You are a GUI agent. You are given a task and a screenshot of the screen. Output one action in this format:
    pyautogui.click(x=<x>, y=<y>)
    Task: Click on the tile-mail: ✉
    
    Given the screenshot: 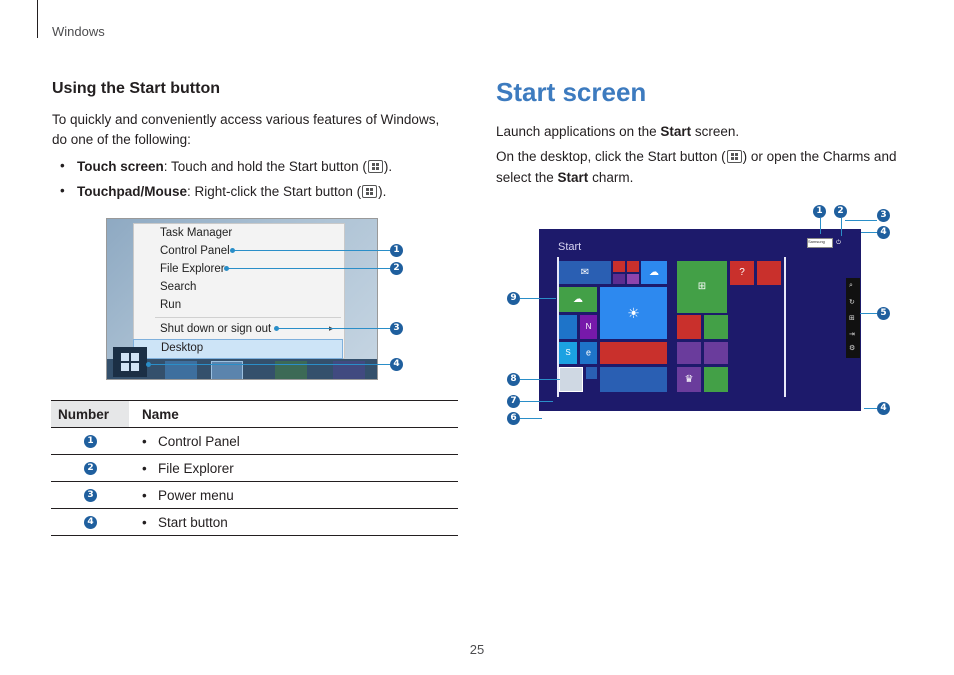 What is the action you would take?
    pyautogui.click(x=585, y=272)
    